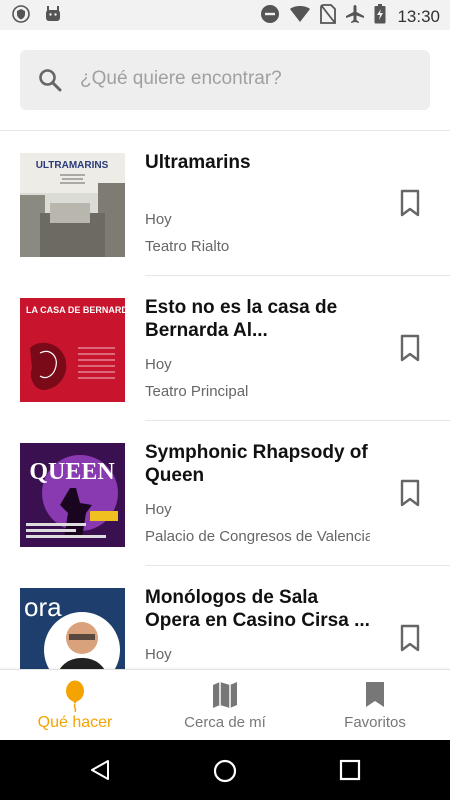 The height and width of the screenshot is (800, 450). What do you see at coordinates (72, 165) in the screenshot?
I see `poster-title-text: ULTRAMARINS` at bounding box center [72, 165].